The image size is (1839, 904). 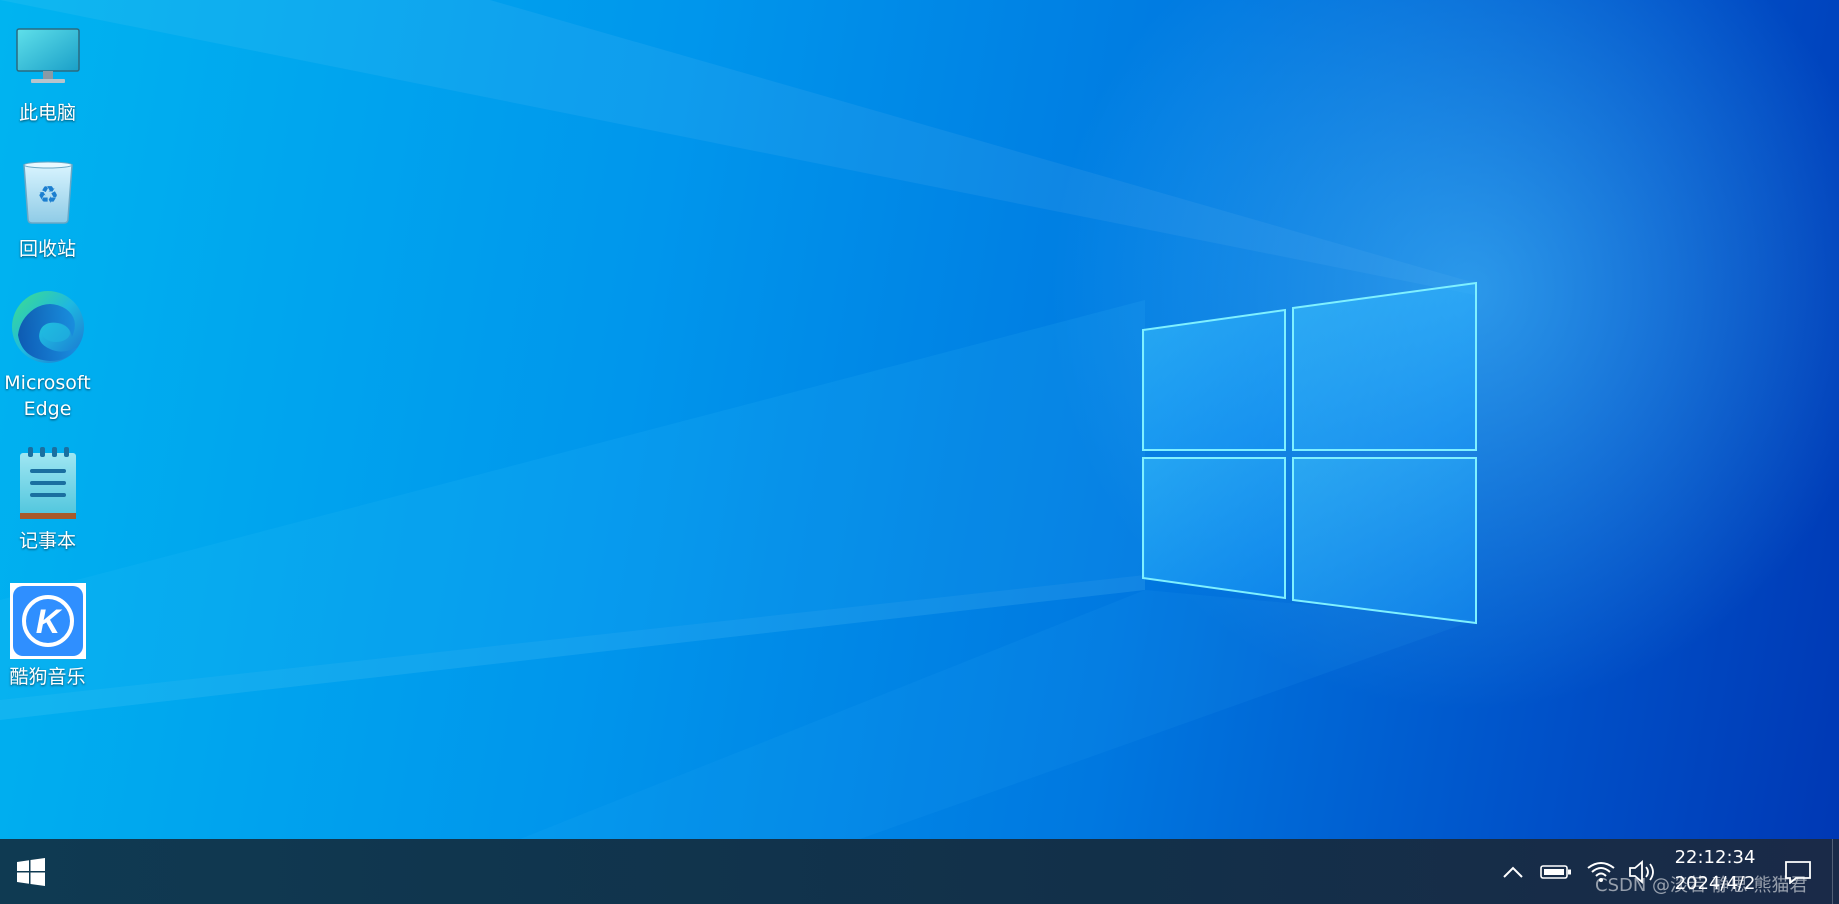 I want to click on start-button, so click(x=31, y=871).